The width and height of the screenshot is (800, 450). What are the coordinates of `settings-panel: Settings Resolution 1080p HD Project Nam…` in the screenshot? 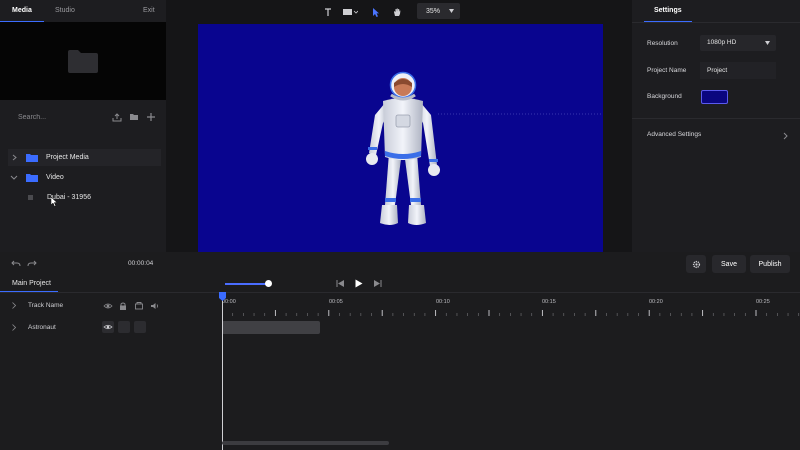 It's located at (716, 126).